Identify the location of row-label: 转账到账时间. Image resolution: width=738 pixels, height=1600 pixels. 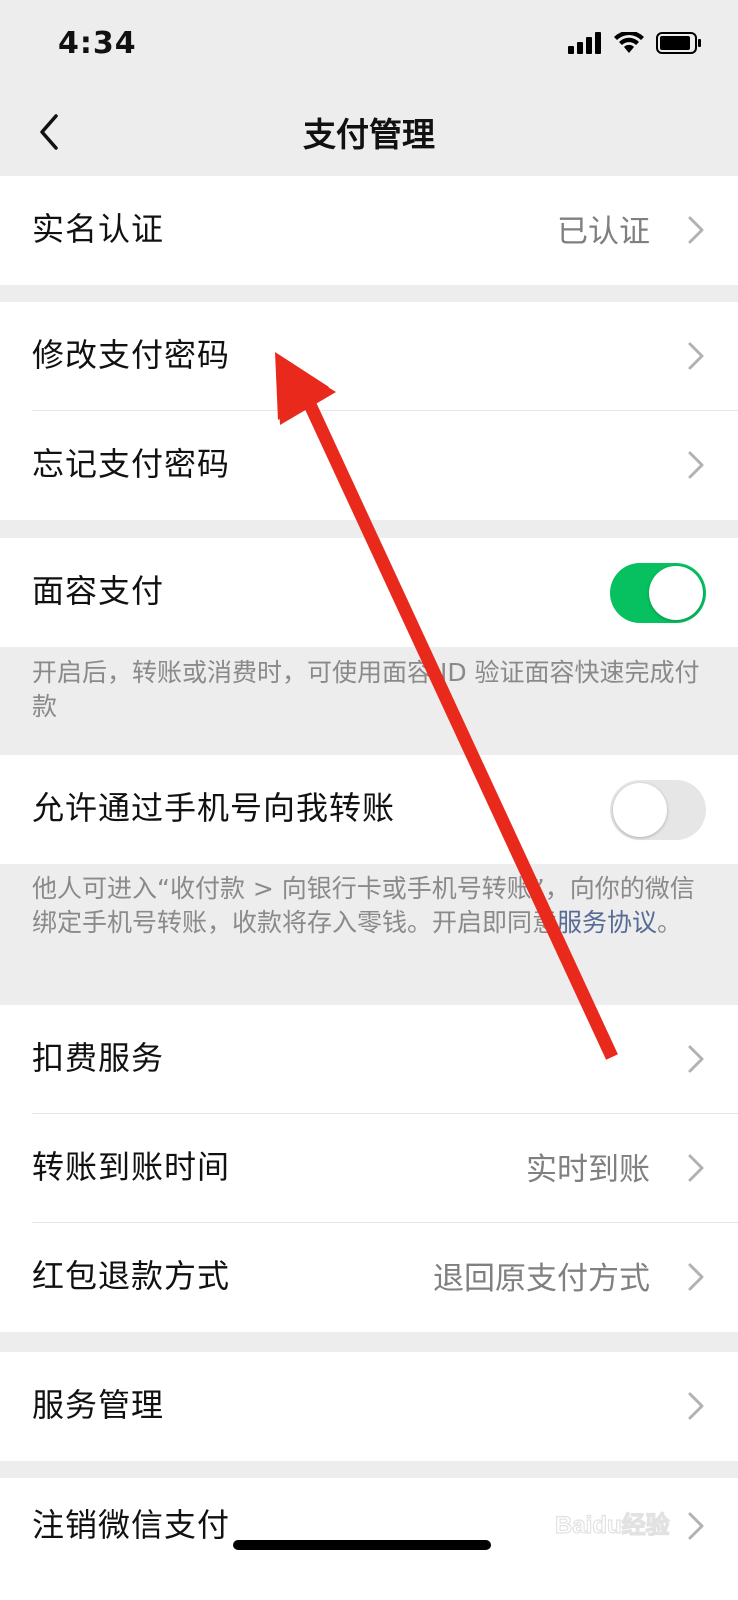
(131, 1167).